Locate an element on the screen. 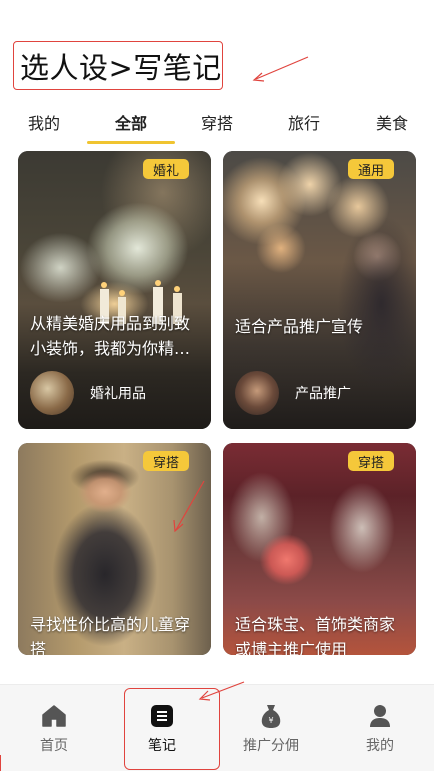 The height and width of the screenshot is (771, 434). tab-label: 我的 is located at coordinates (43, 123).